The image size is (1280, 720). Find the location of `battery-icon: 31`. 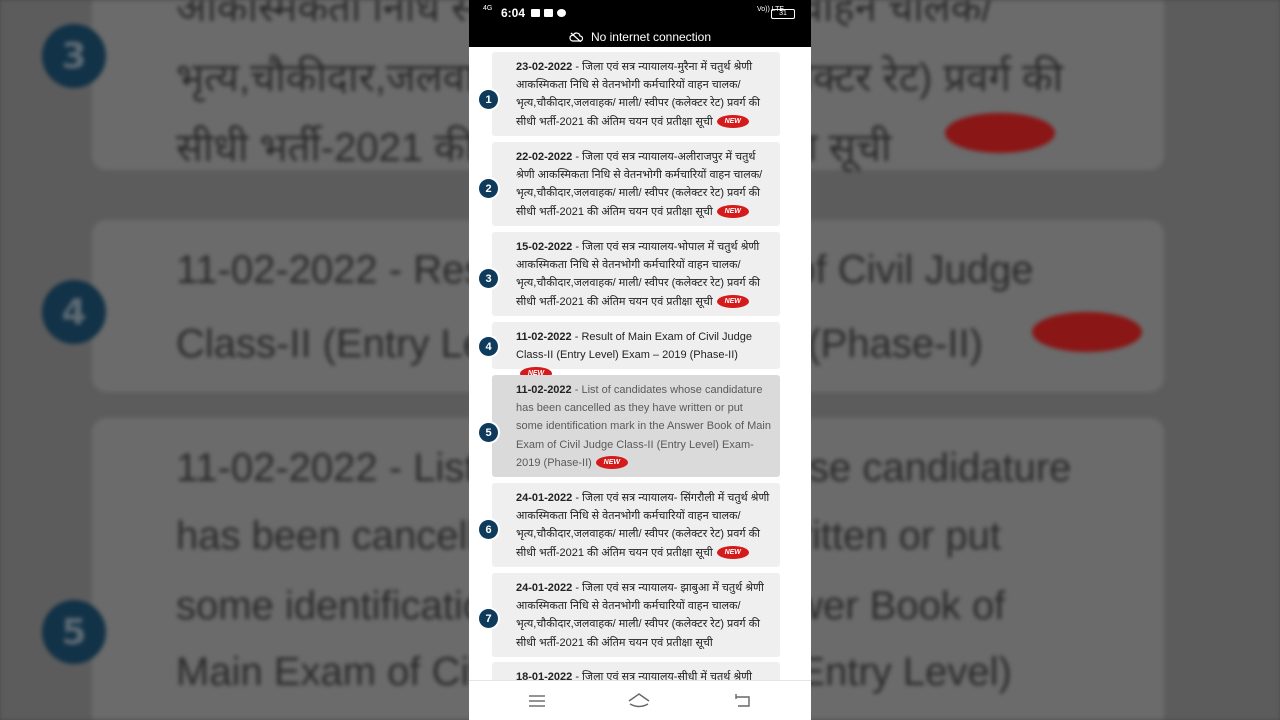

battery-icon: 31 is located at coordinates (783, 14).